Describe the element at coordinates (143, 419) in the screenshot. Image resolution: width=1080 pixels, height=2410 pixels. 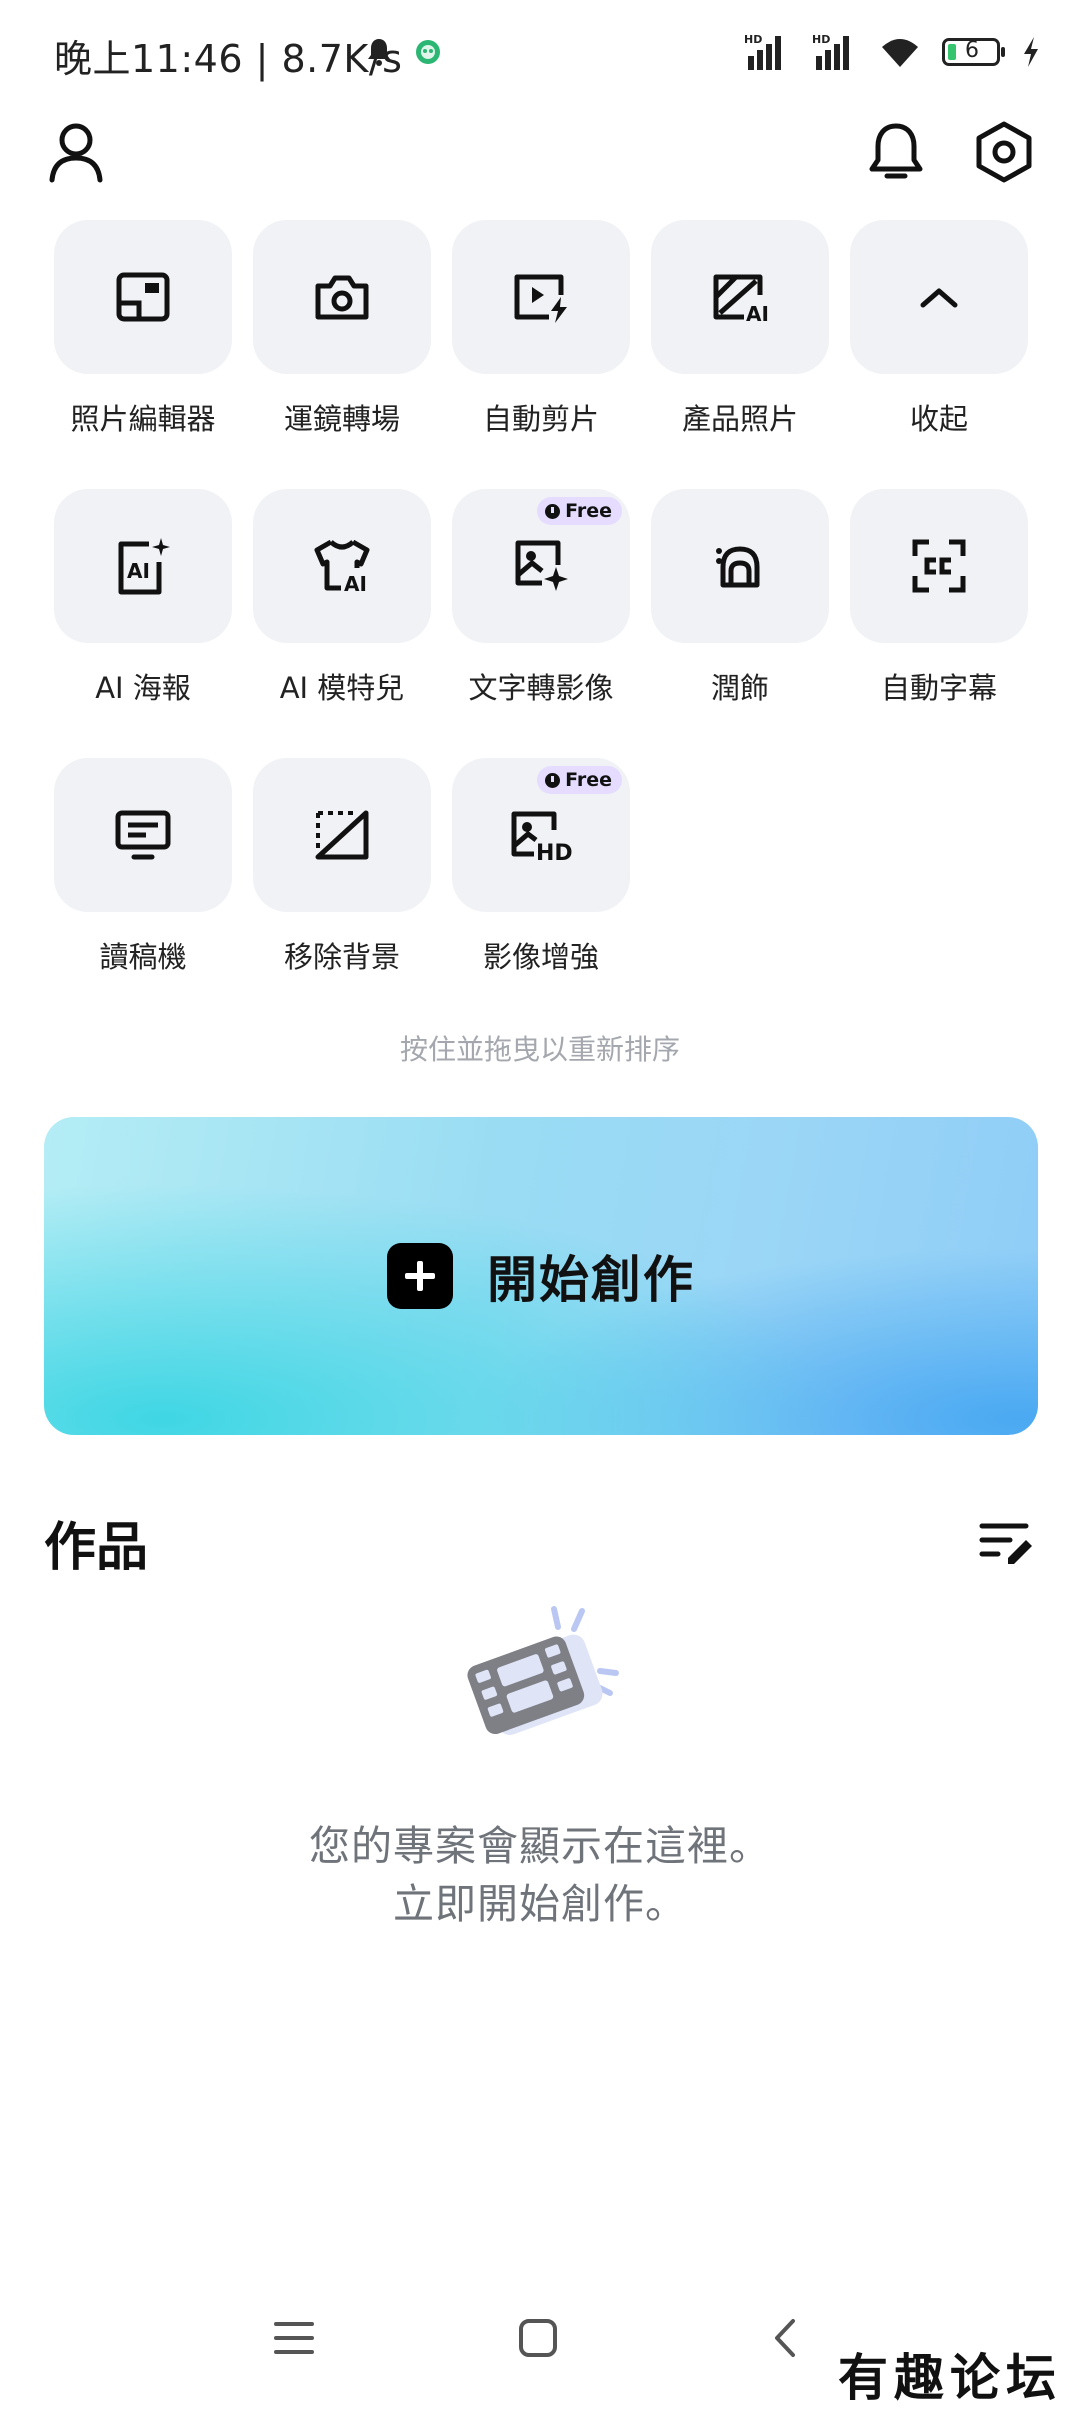
I see `tool-label: 照片編輯器` at that location.